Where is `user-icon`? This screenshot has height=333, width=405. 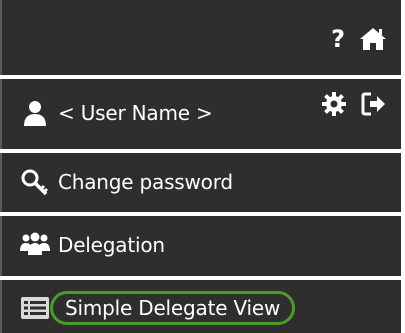 user-icon is located at coordinates (35, 113).